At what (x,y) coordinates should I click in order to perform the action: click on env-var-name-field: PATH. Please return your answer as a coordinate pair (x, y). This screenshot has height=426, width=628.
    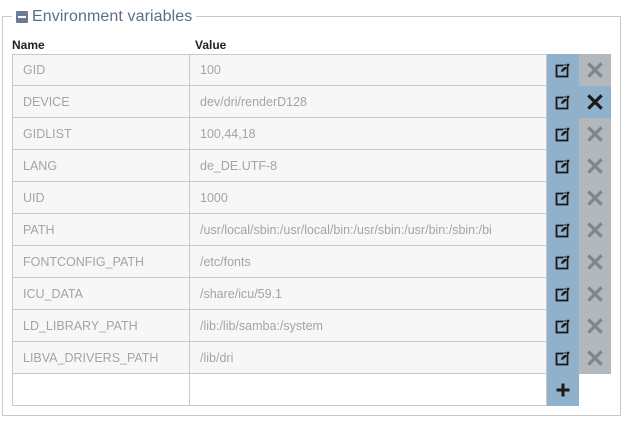
    Looking at the image, I should click on (101, 230).